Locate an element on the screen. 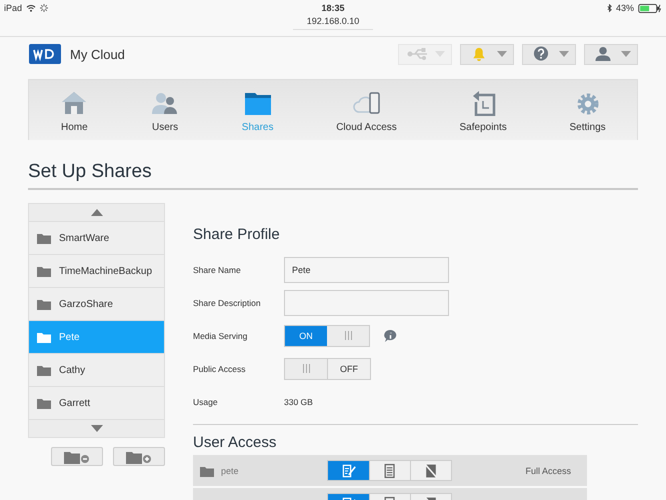 This screenshot has width=666, height=500. user-icon is located at coordinates (603, 54).